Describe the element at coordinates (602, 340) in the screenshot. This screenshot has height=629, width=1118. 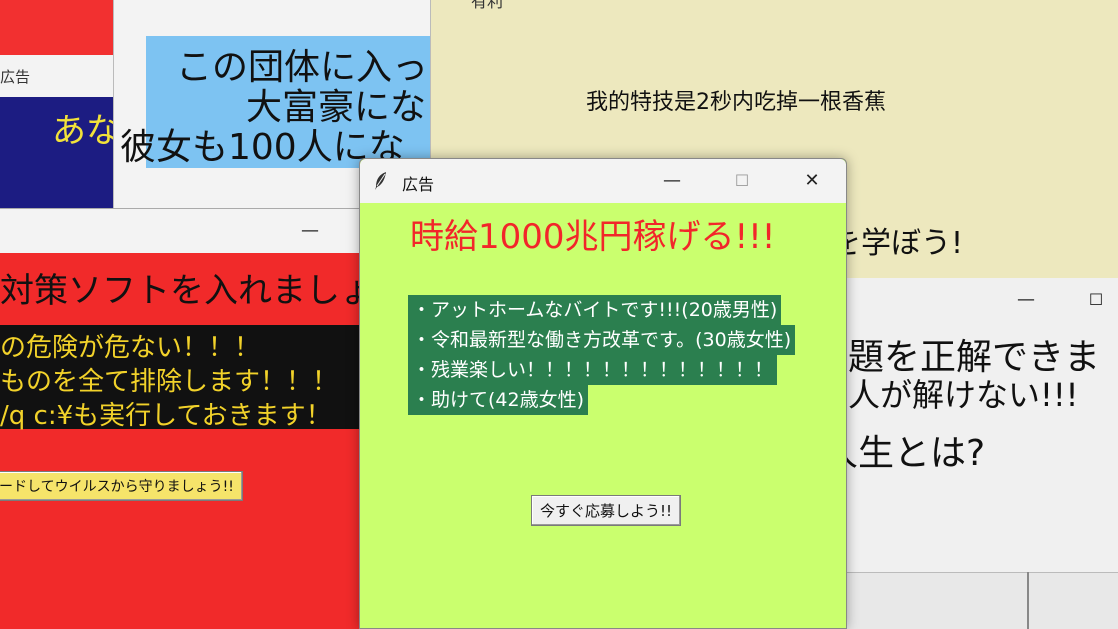
I see `job-item: ・令和最新型な働き方改革です。(30歳女性)` at that location.